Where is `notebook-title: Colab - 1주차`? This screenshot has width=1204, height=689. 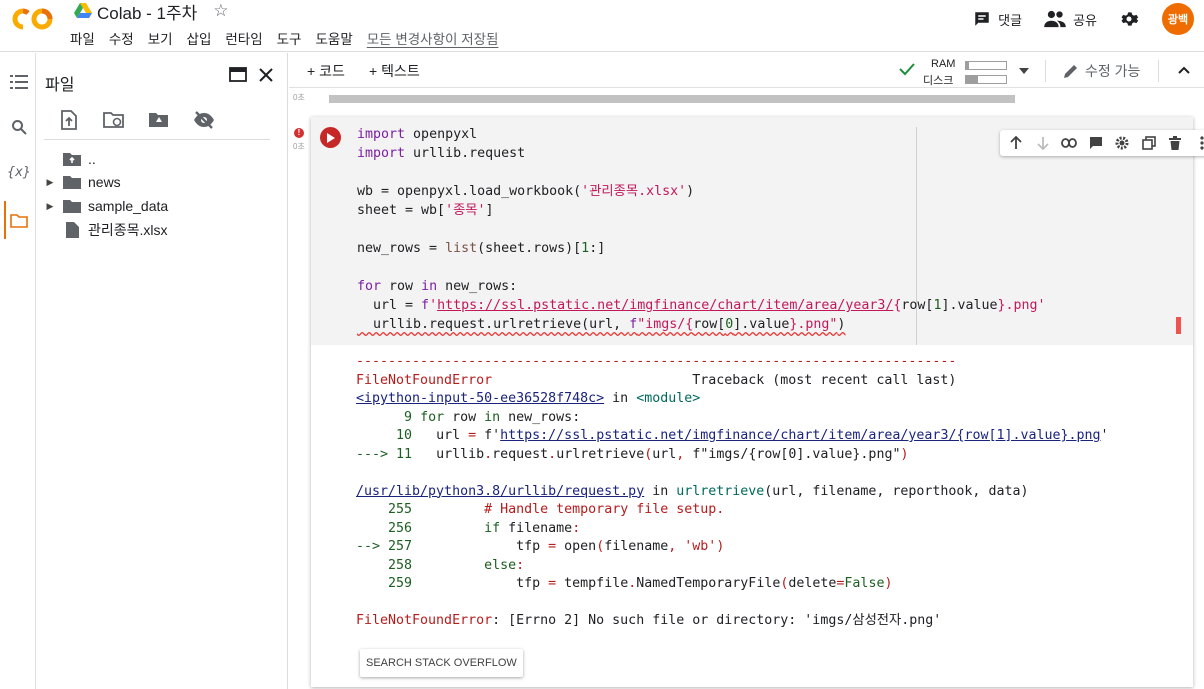 notebook-title: Colab - 1주차 is located at coordinates (147, 12).